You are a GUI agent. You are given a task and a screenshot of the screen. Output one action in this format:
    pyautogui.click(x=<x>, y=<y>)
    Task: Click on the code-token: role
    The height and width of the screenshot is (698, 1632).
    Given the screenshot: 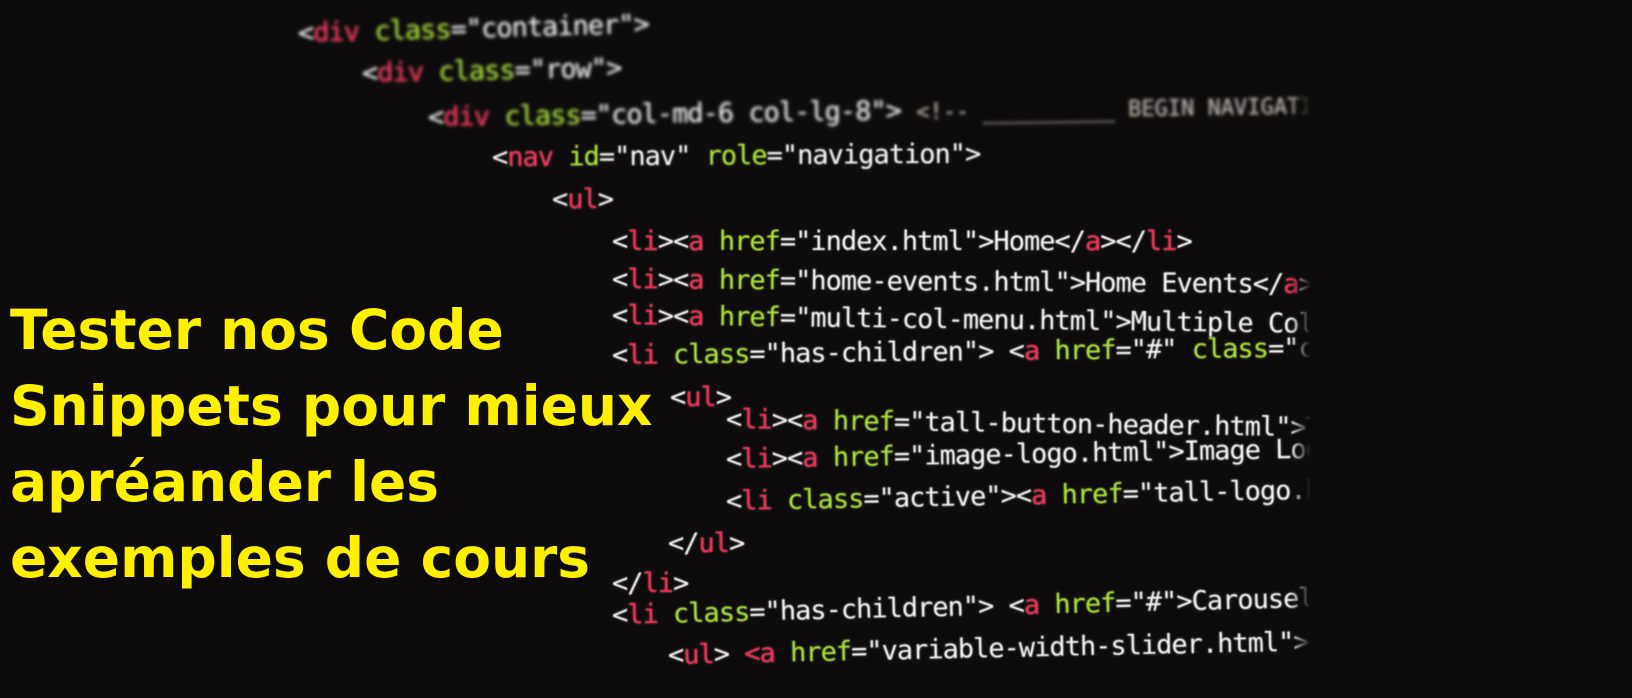 What is the action you would take?
    pyautogui.click(x=736, y=156)
    